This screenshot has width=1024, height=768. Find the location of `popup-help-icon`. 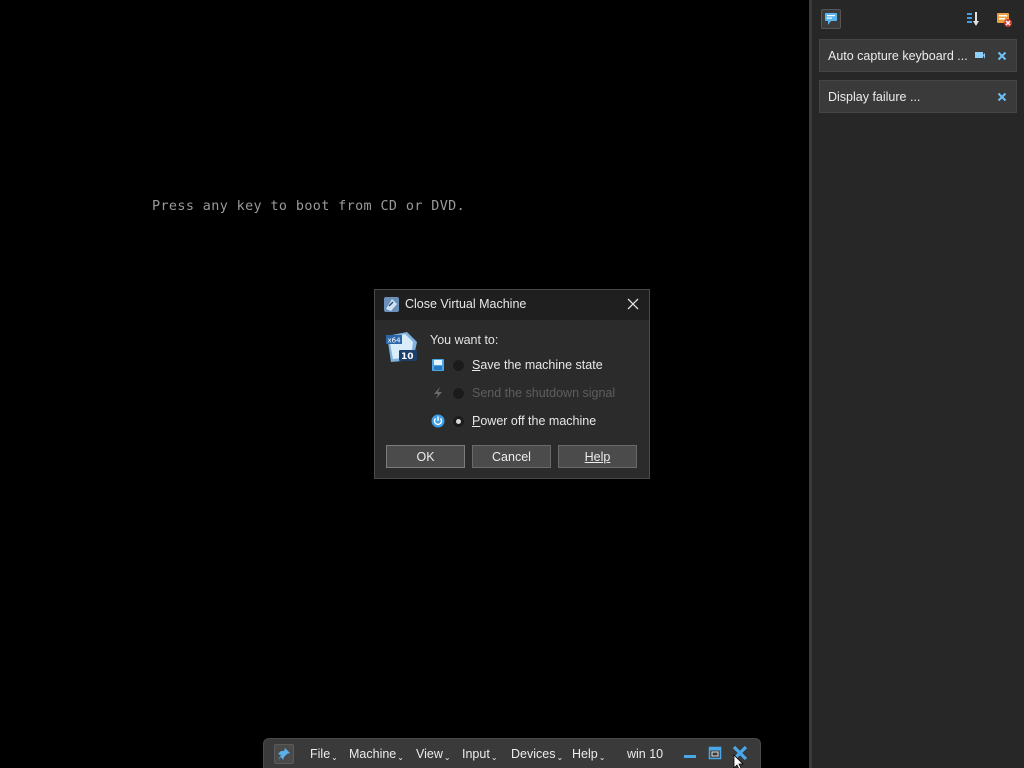

popup-help-icon is located at coordinates (980, 55).